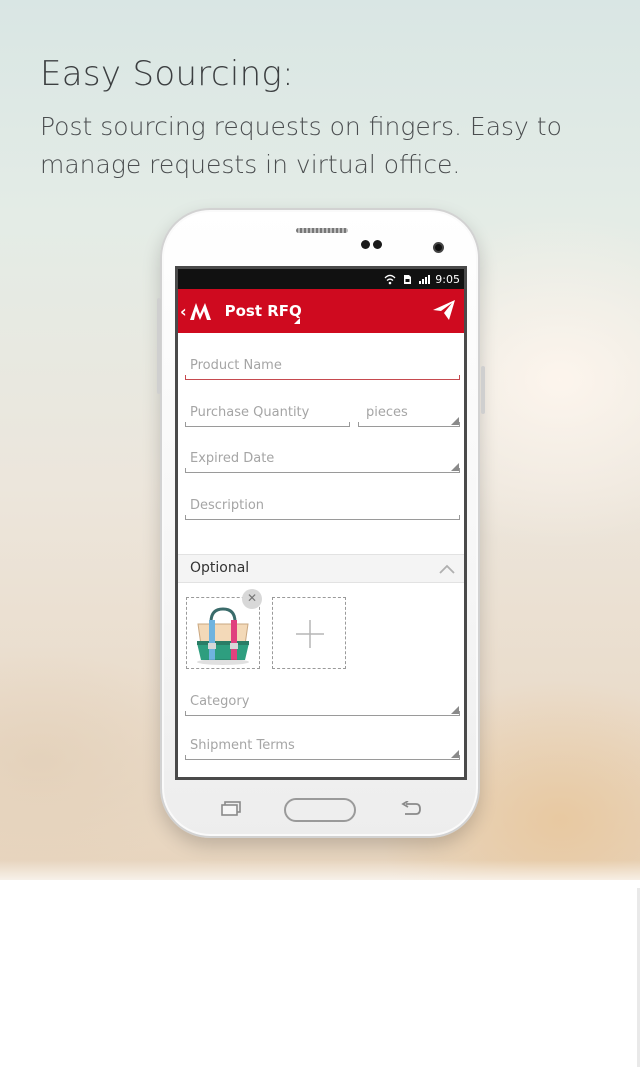  Describe the element at coordinates (322, 703) in the screenshot. I see `category-select: Category` at that location.